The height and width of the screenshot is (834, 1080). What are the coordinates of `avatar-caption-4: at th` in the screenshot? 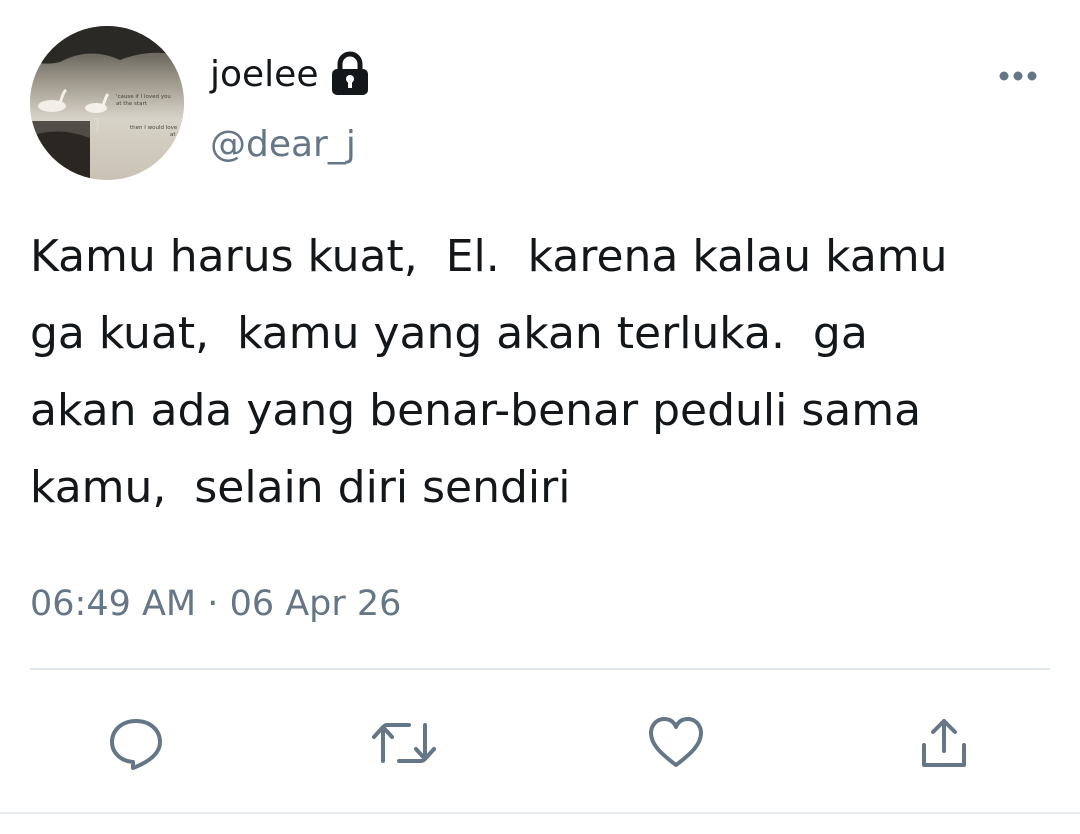 It's located at (176, 135).